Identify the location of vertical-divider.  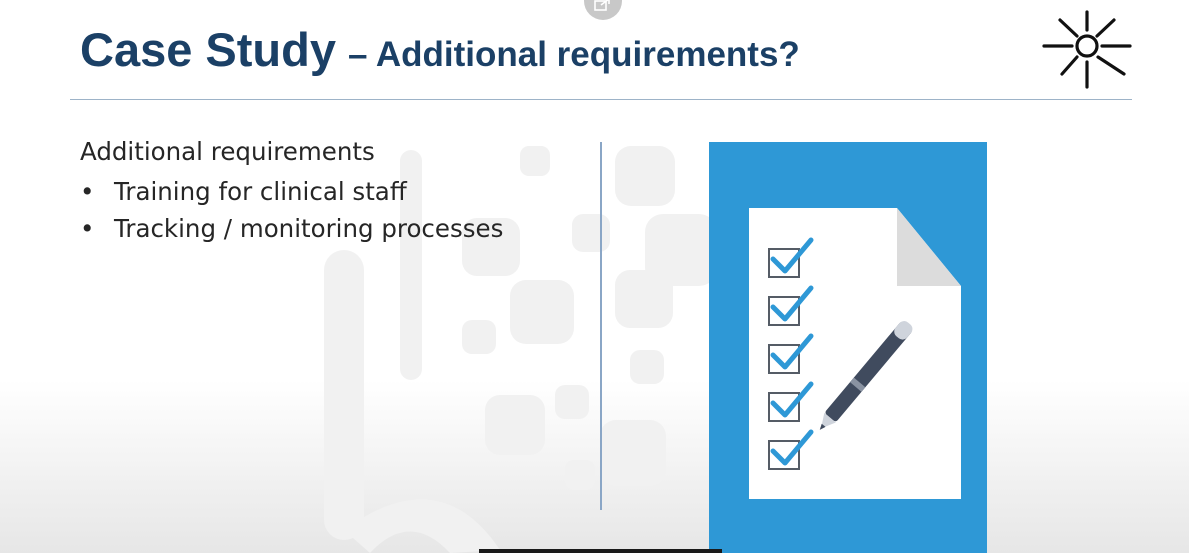
(601, 326).